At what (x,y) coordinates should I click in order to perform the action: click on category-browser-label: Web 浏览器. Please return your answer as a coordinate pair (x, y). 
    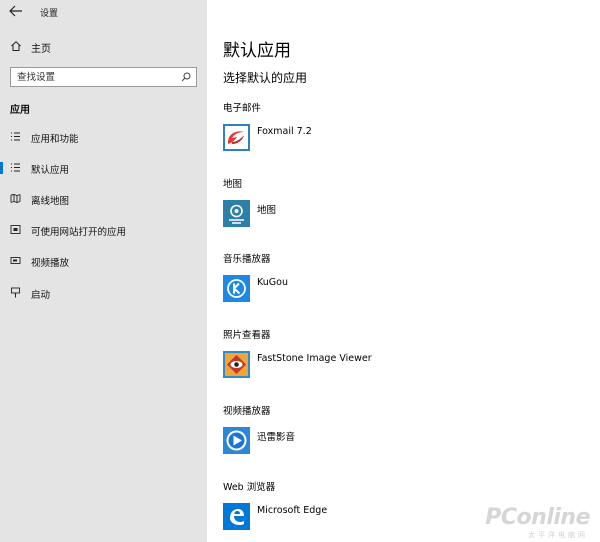
    Looking at the image, I should click on (249, 487).